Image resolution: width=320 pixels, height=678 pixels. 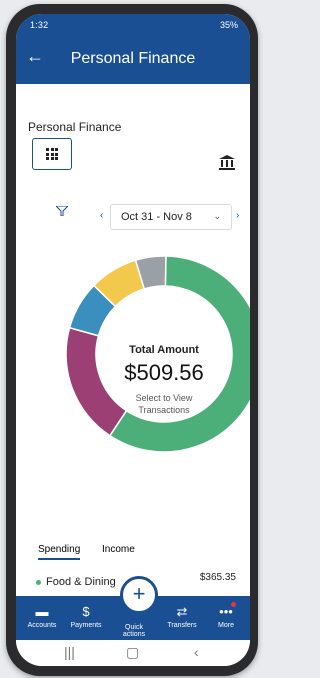 I want to click on status-time: 1:32, so click(x=39, y=25).